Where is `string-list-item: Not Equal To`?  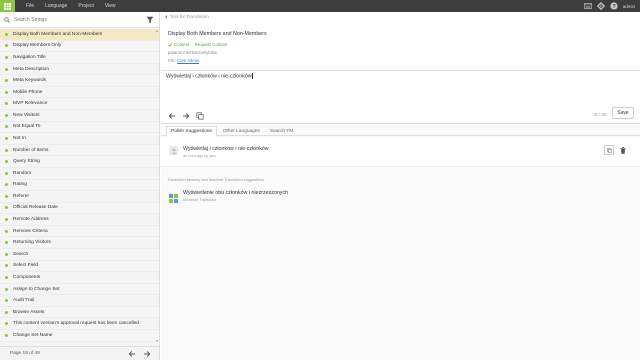
string-list-item: Not Equal To is located at coordinates (79, 128).